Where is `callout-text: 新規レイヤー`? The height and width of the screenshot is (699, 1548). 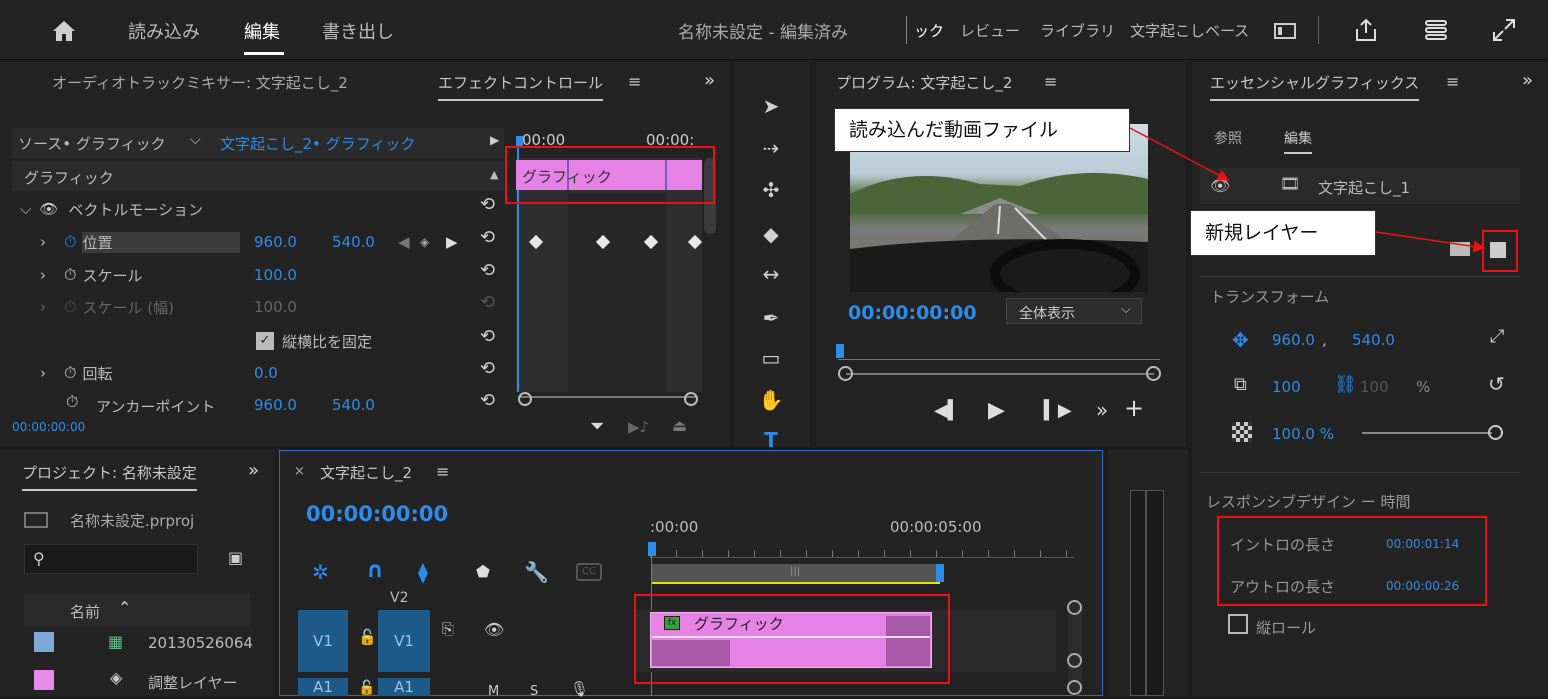 callout-text: 新規レイヤー is located at coordinates (1262, 233).